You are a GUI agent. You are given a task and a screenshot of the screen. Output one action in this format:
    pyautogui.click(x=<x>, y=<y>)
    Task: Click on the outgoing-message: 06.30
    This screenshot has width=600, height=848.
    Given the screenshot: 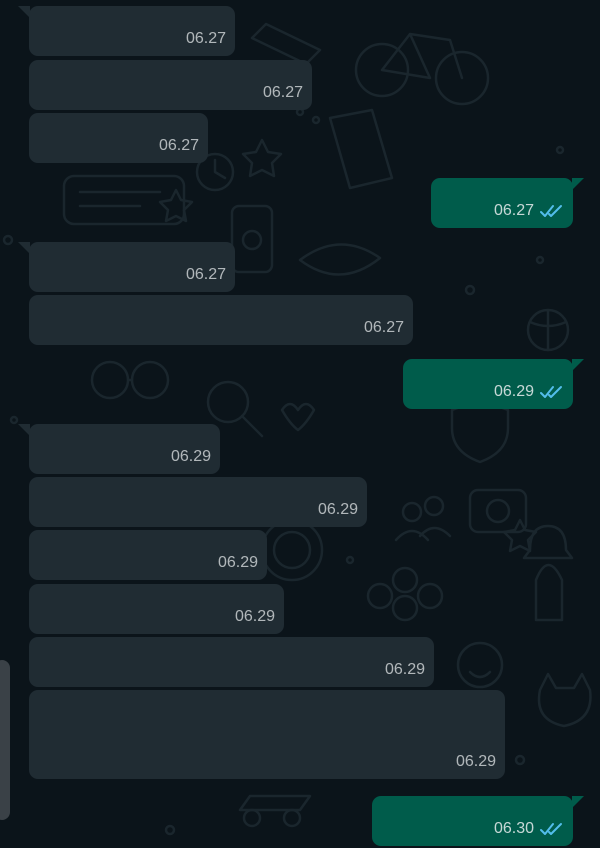 What is the action you would take?
    pyautogui.click(x=472, y=821)
    